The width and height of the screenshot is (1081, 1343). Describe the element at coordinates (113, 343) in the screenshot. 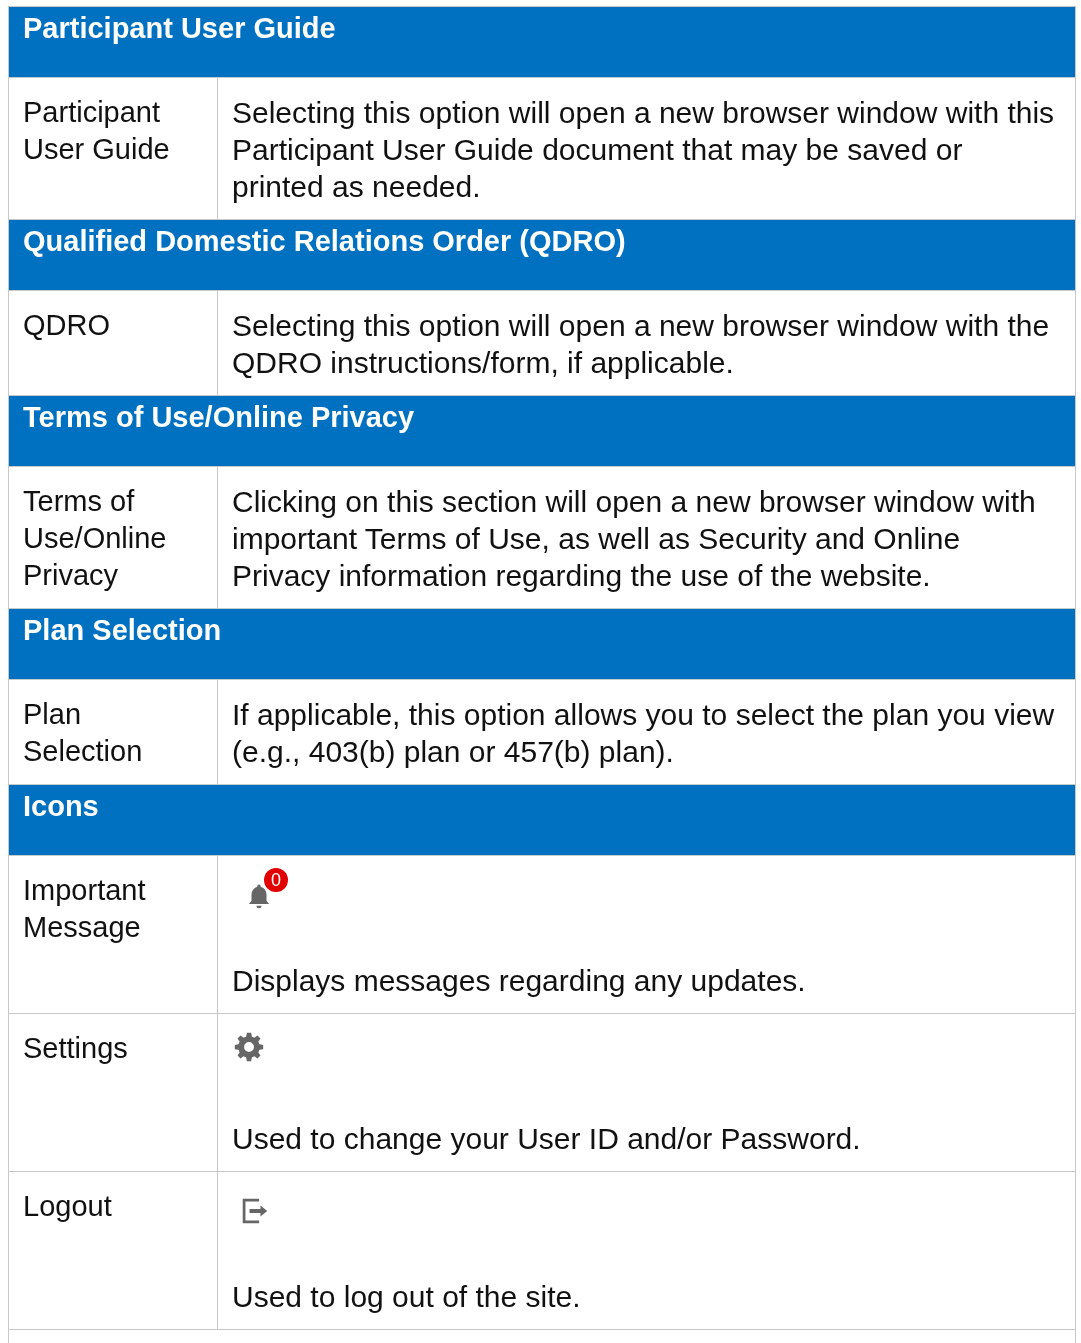

I see `row-label: QDRO` at that location.